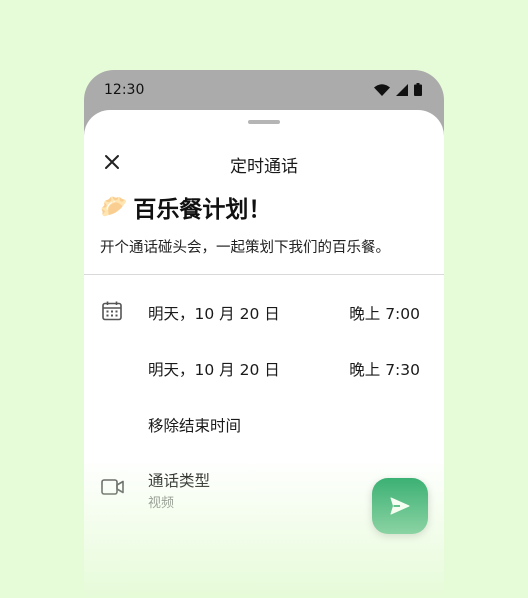 Image resolution: width=528 pixels, height=598 pixels. I want to click on status-icons, so click(398, 89).